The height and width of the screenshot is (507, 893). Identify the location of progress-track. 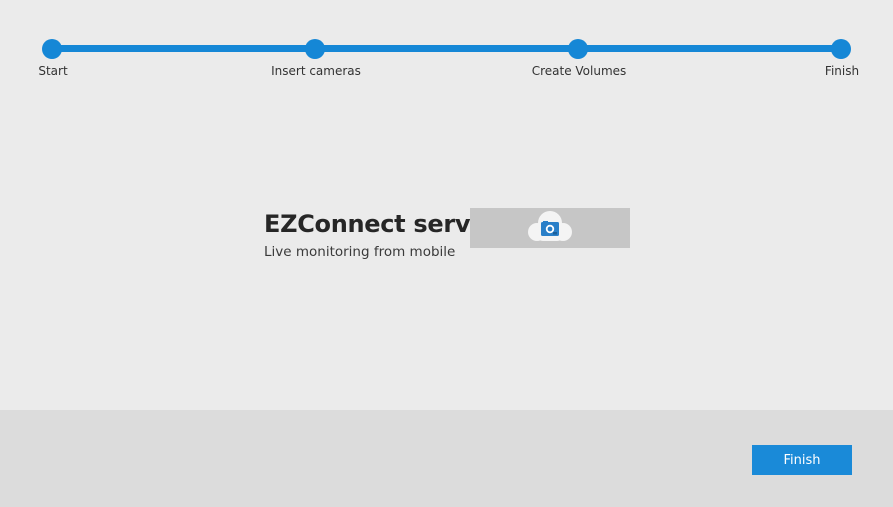
(447, 48).